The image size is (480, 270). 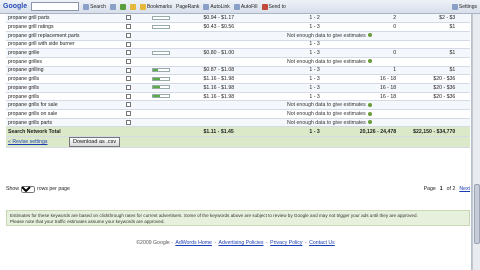 What do you see at coordinates (314, 97) in the screenshot?
I see `position-cell: 1 - 3` at bounding box center [314, 97].